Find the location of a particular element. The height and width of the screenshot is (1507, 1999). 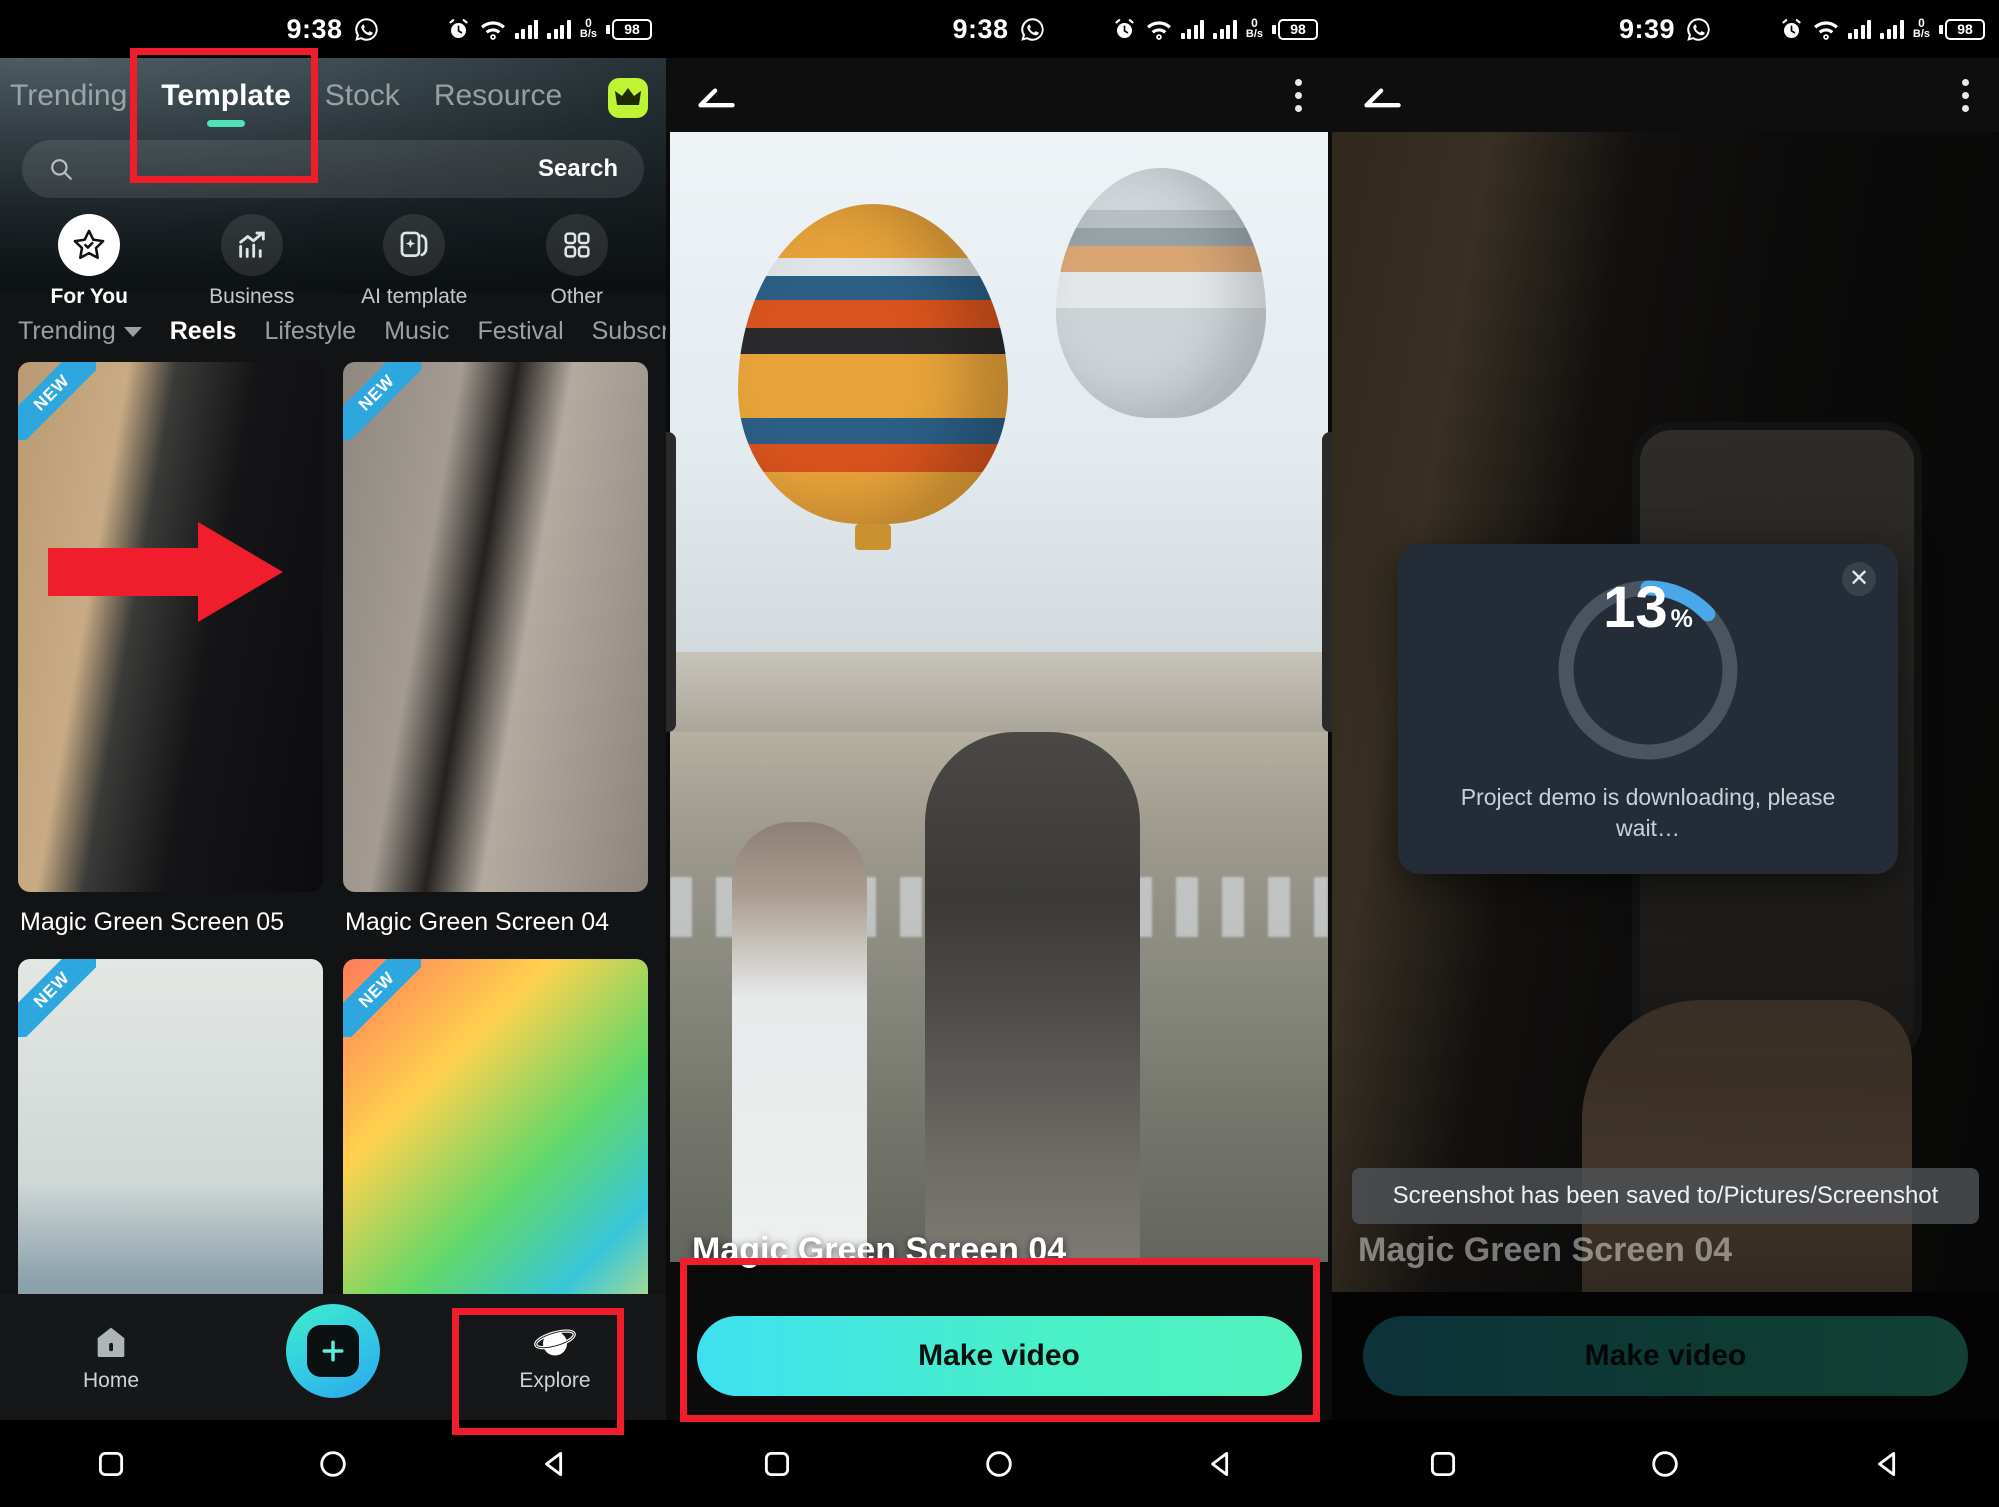

category-for-you: For You is located at coordinates (89, 261).